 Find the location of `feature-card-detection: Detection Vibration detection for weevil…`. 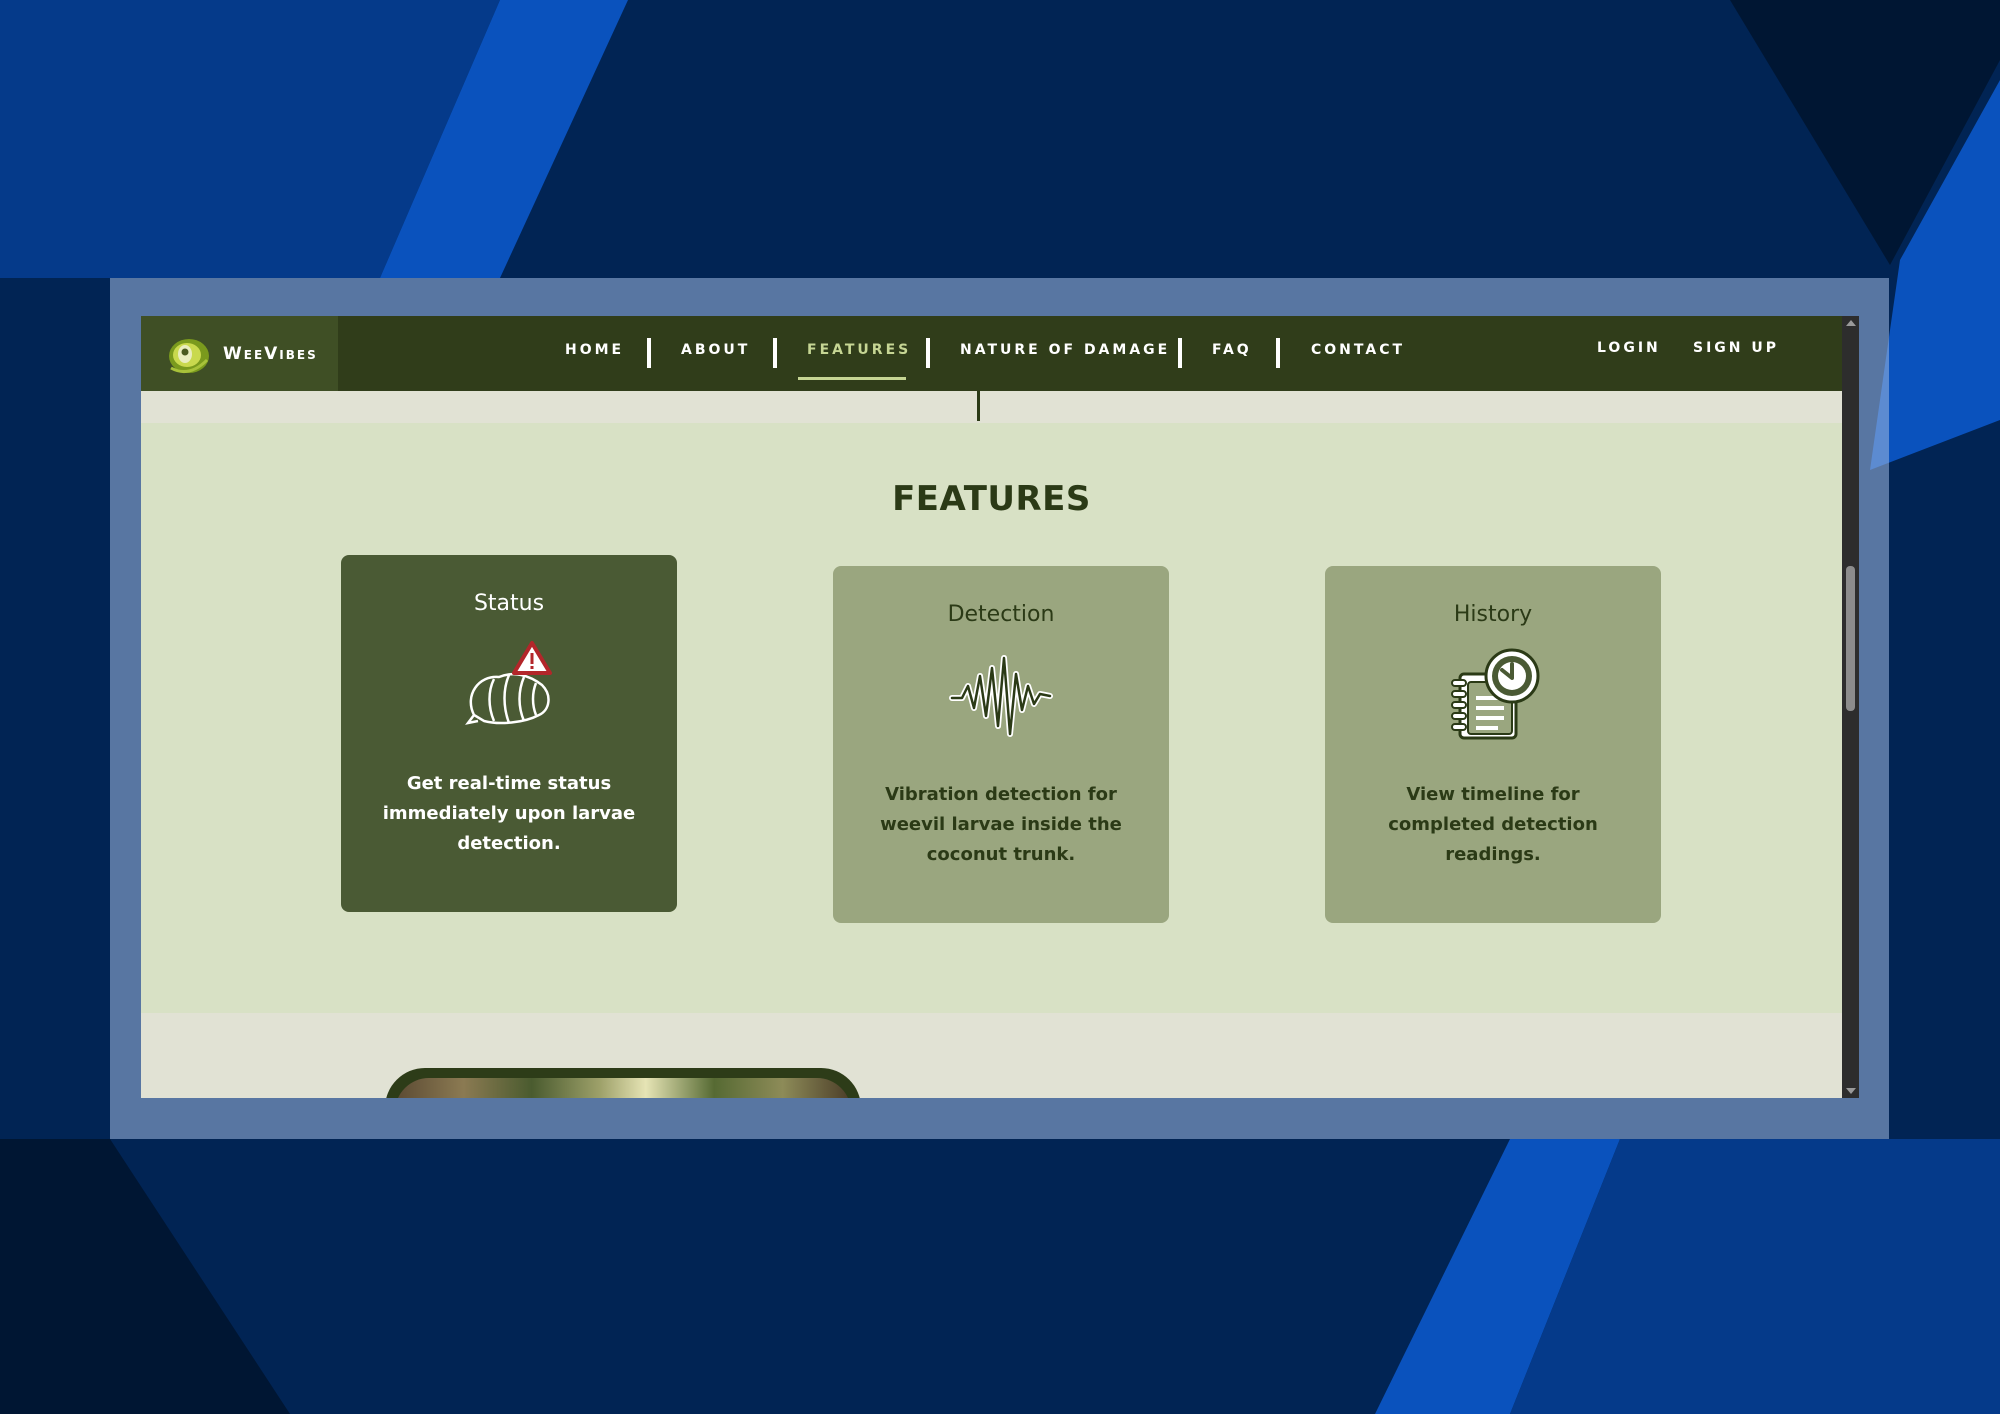

feature-card-detection: Detection Vibration detection for weevil… is located at coordinates (1001, 744).